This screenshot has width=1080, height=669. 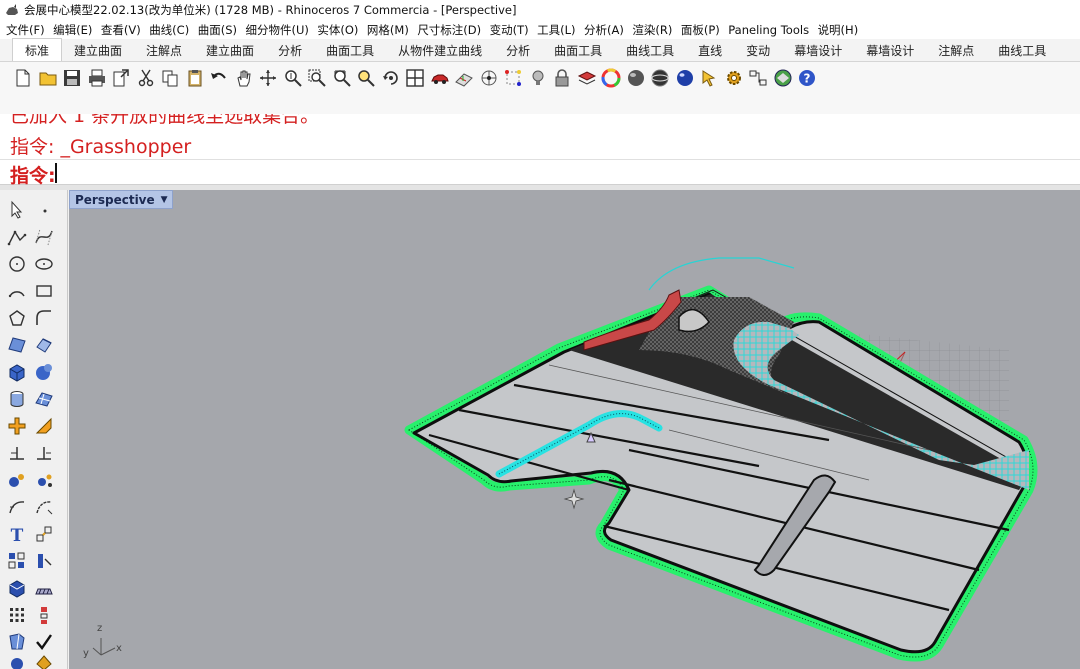 What do you see at coordinates (611, 78) in the screenshot?
I see `color-wheel-icon` at bounding box center [611, 78].